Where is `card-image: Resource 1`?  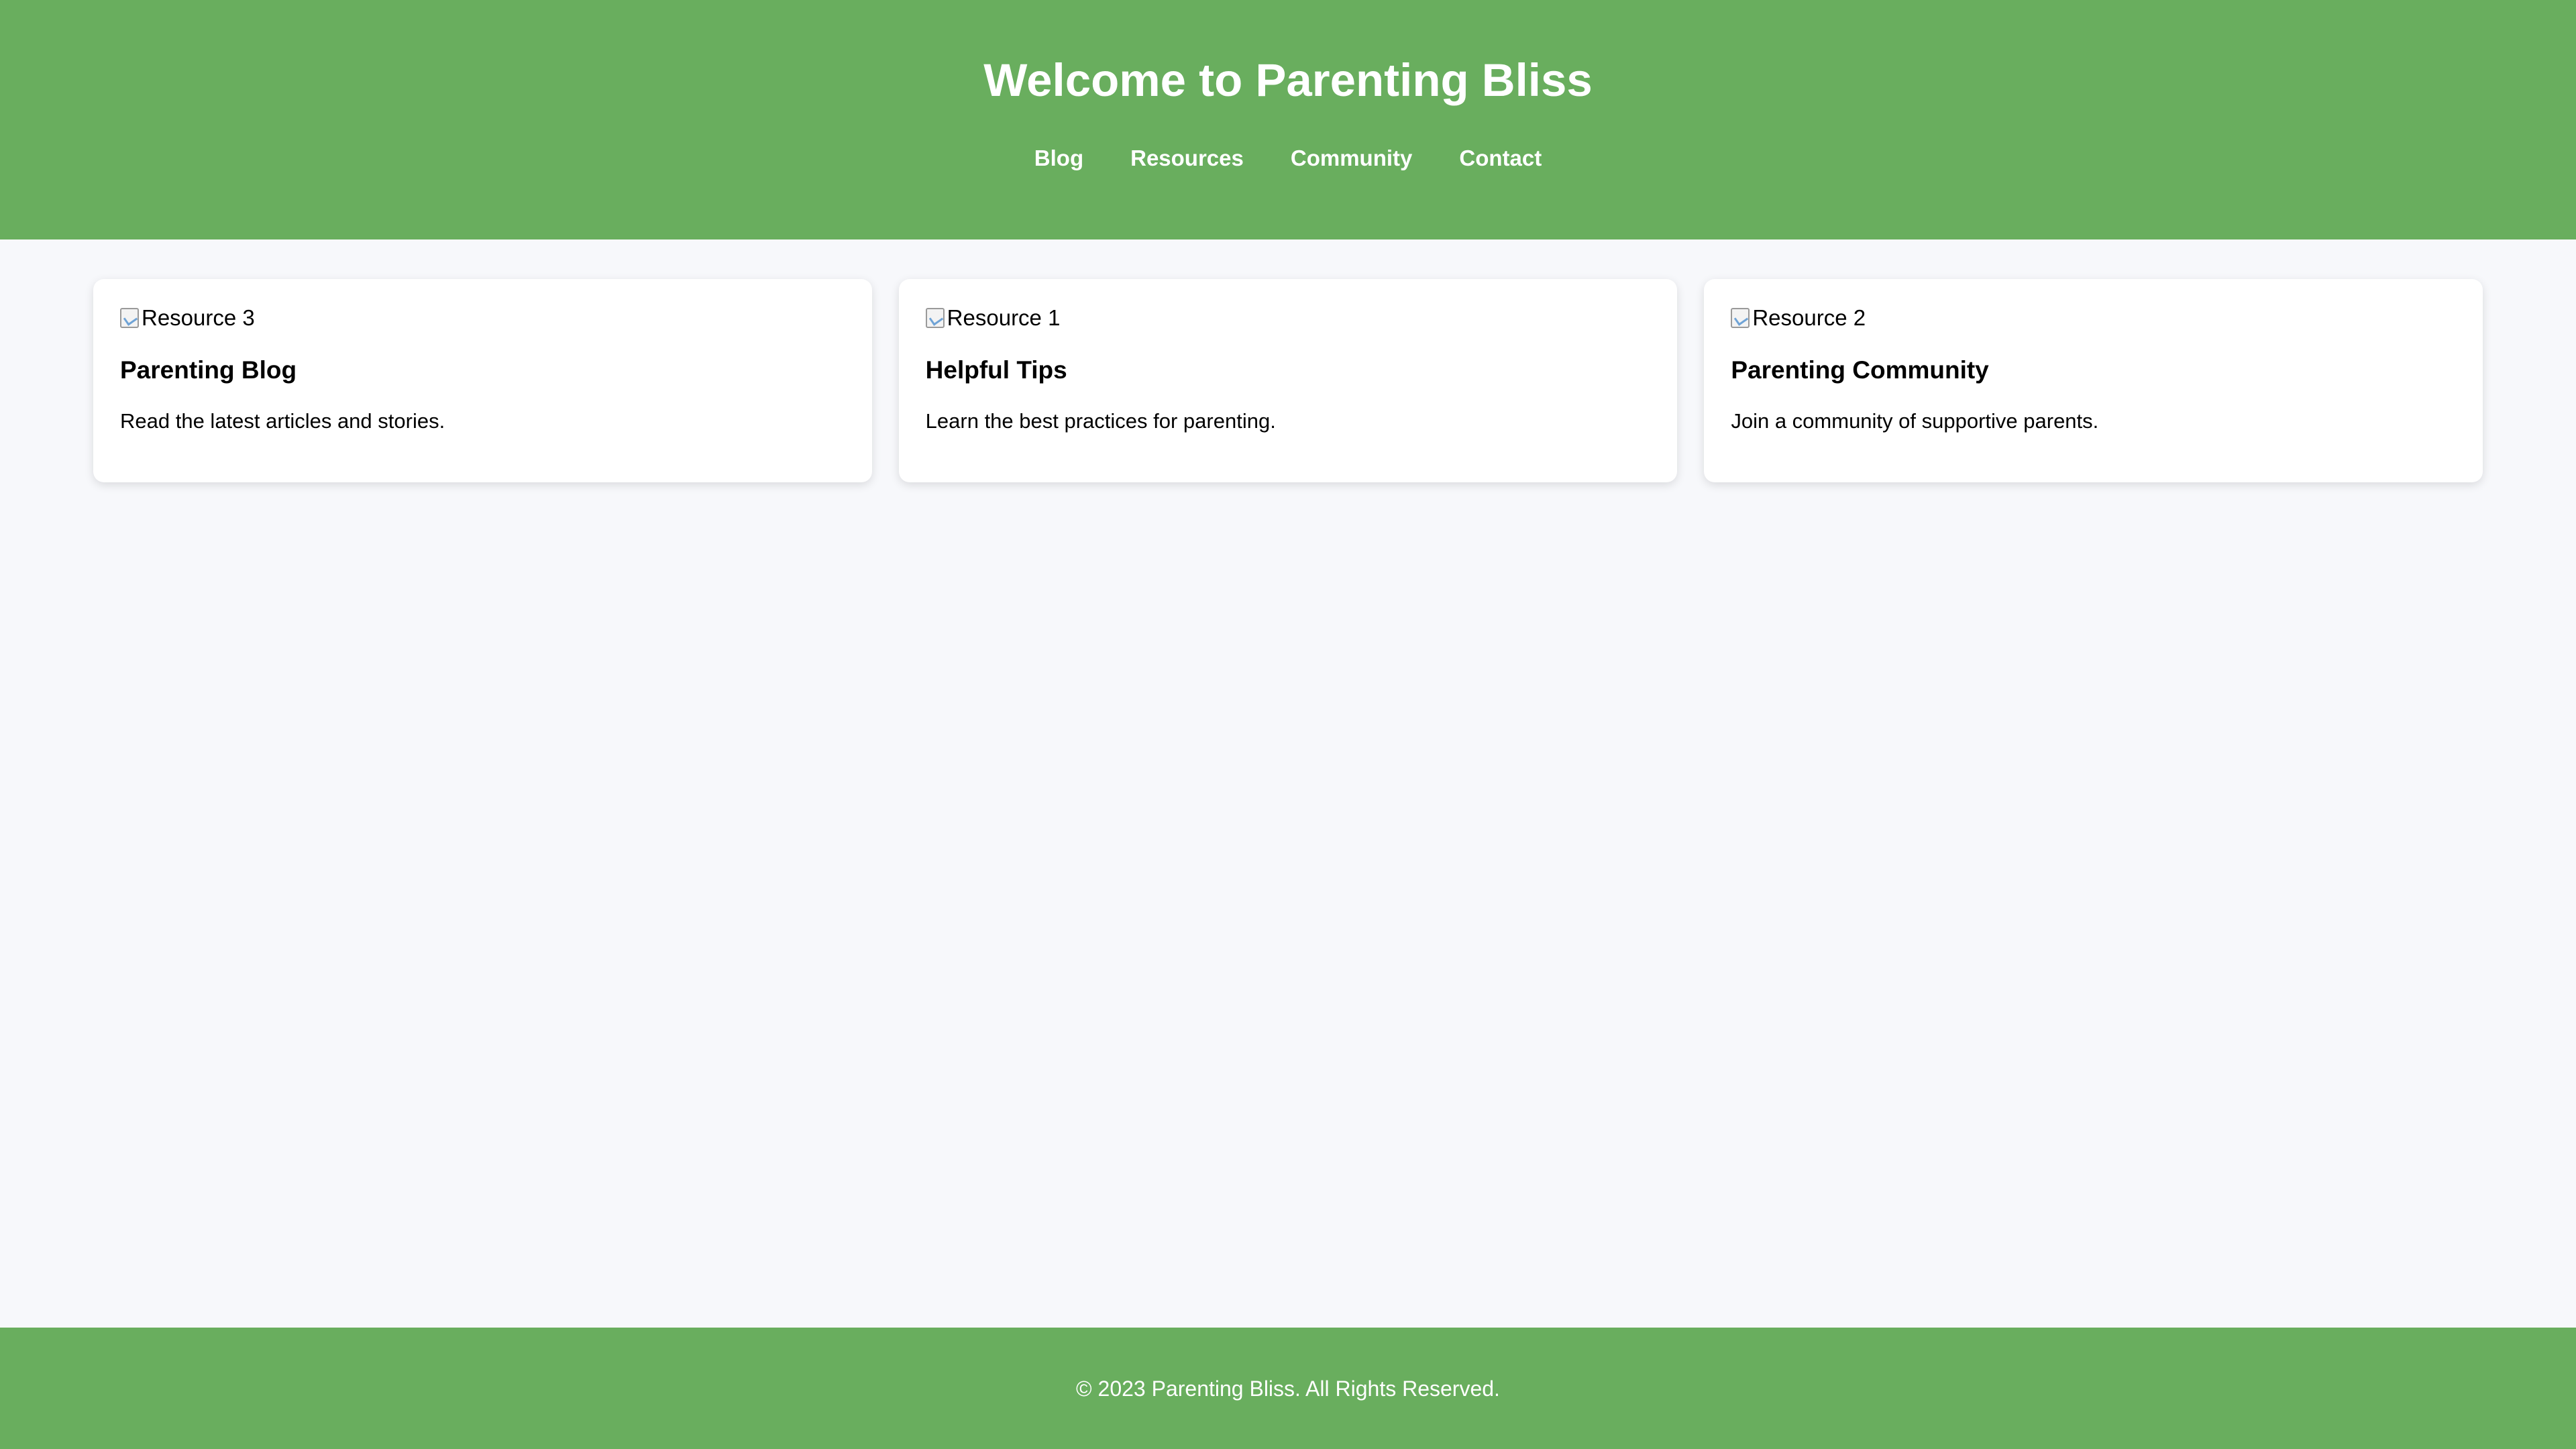
card-image: Resource 1 is located at coordinates (1288, 318).